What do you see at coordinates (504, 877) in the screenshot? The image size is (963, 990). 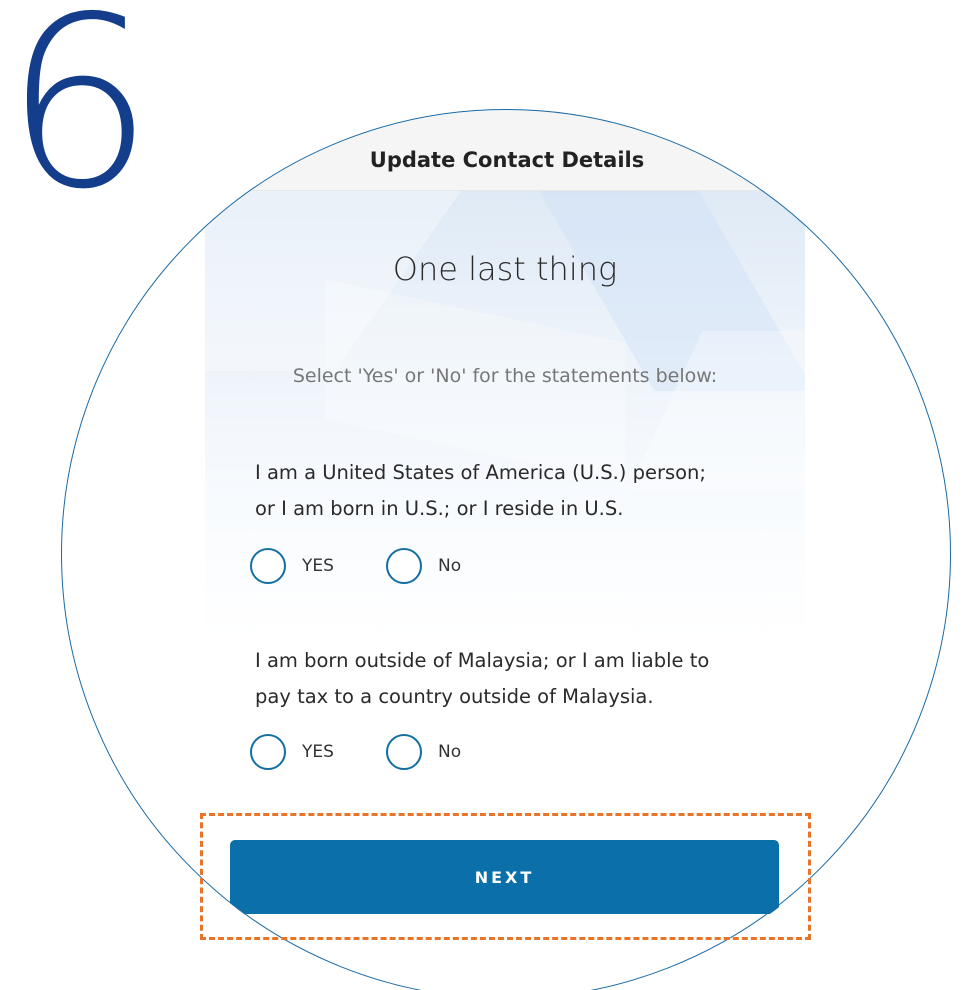 I see `next-button: NEXT` at bounding box center [504, 877].